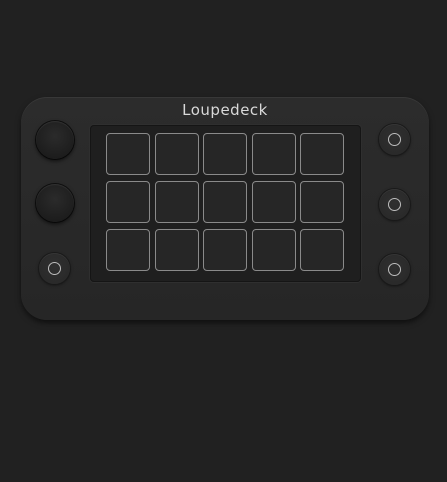 This screenshot has width=447, height=482. I want to click on left-dial-top, so click(55, 140).